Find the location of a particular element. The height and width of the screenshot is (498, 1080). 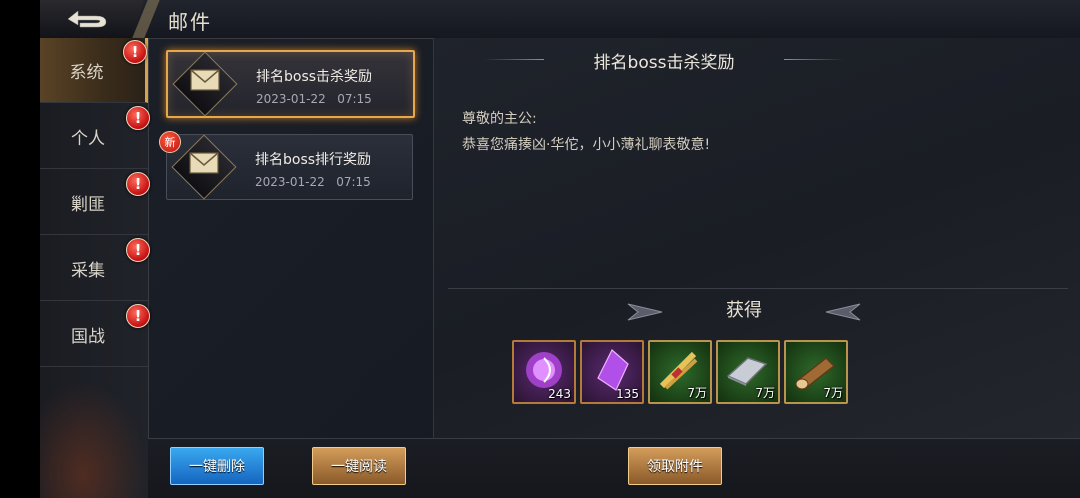

sidebar-item-national-war: 国战 ! is located at coordinates (95, 334).